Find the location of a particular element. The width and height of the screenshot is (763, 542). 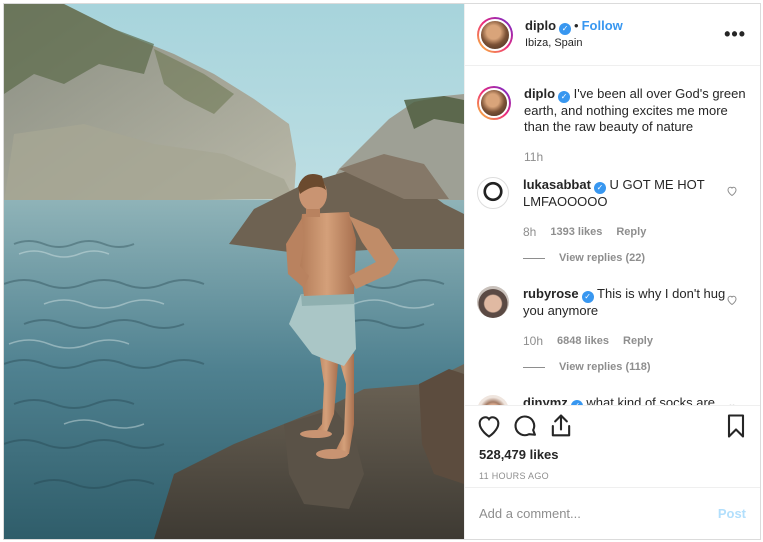

author-username: diplo is located at coordinates (540, 25).